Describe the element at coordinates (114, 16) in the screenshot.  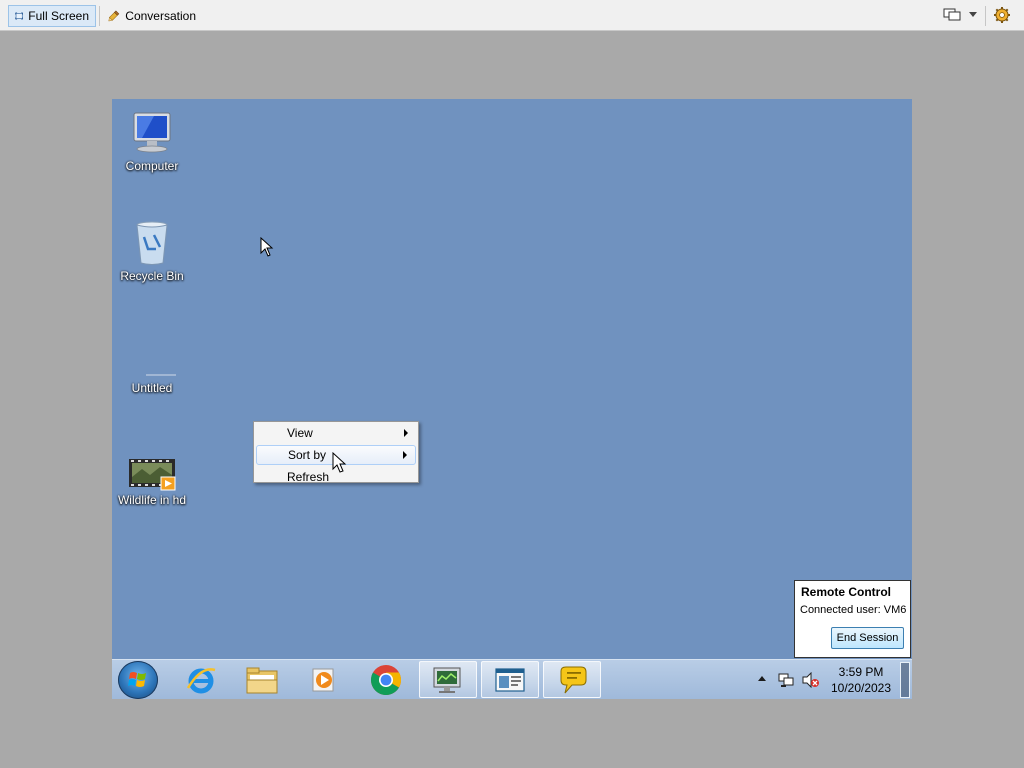
I see `conversation-icon` at that location.